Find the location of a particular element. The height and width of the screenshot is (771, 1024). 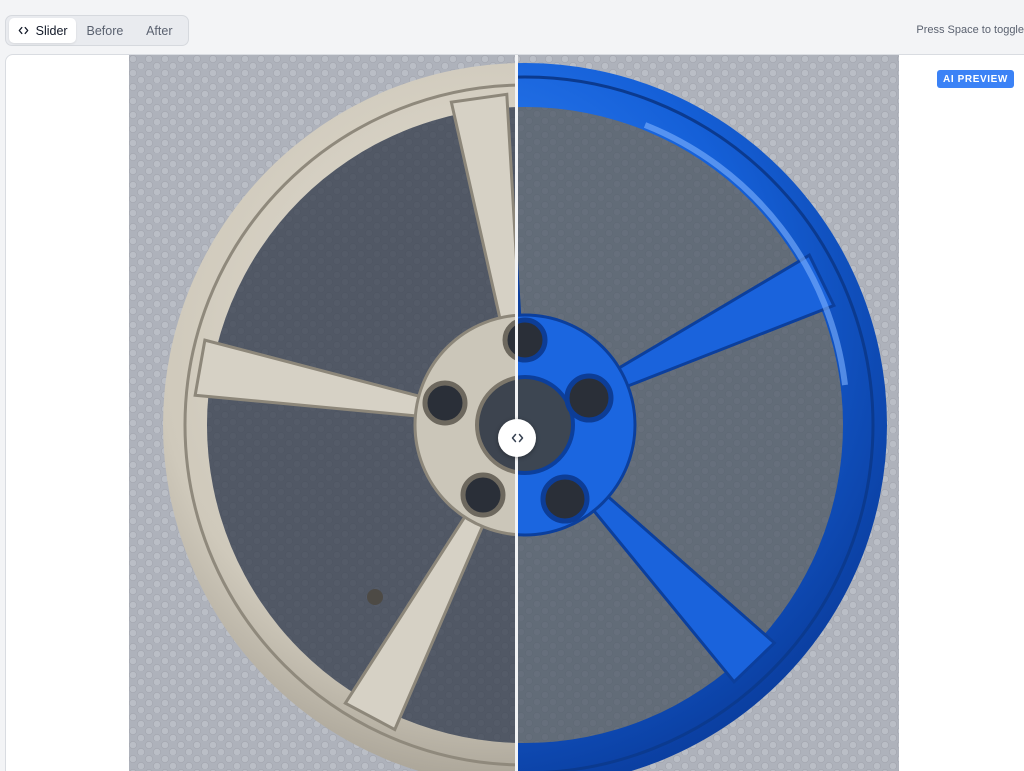

before-mode-label: Before is located at coordinates (105, 30).